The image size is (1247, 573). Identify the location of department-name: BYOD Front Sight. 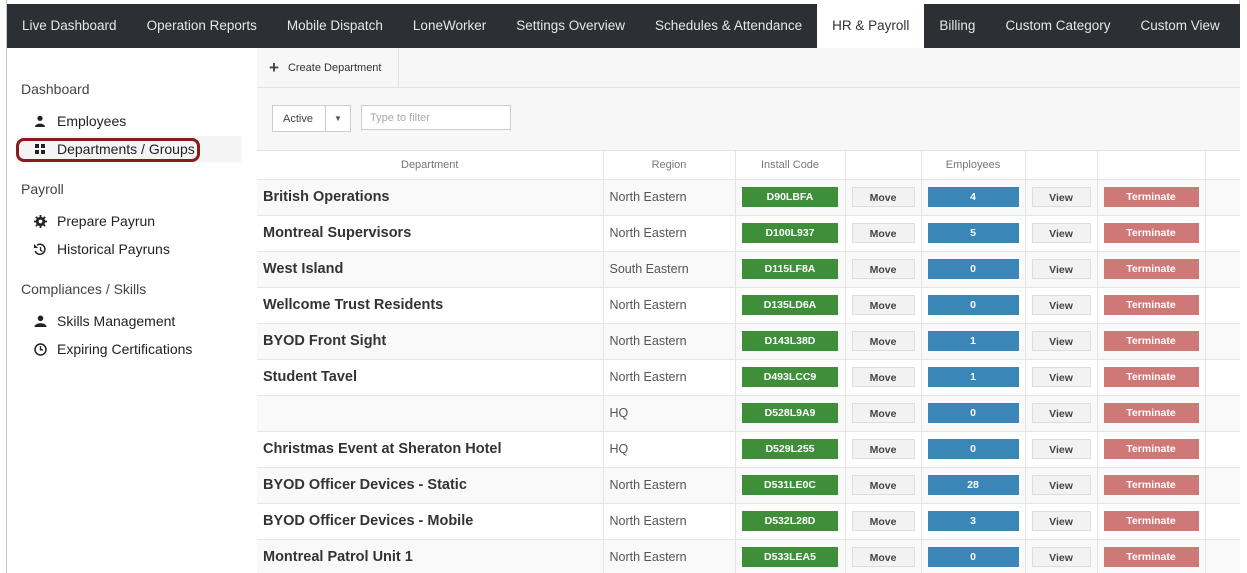
(430, 341).